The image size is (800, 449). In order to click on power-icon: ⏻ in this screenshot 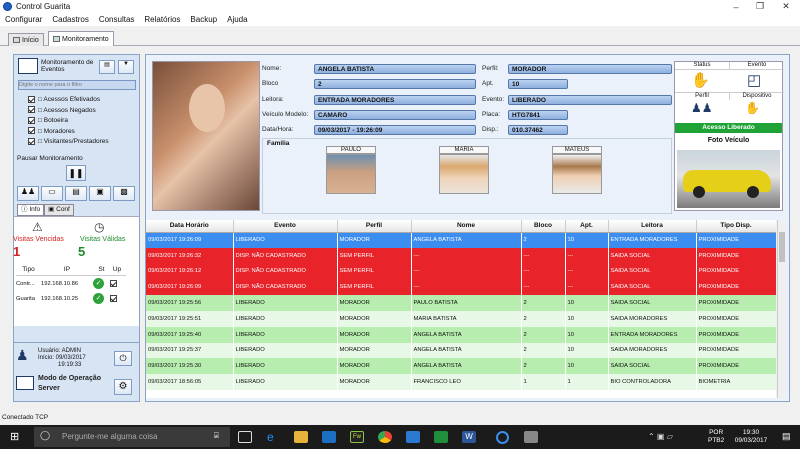, I will do `click(123, 358)`.